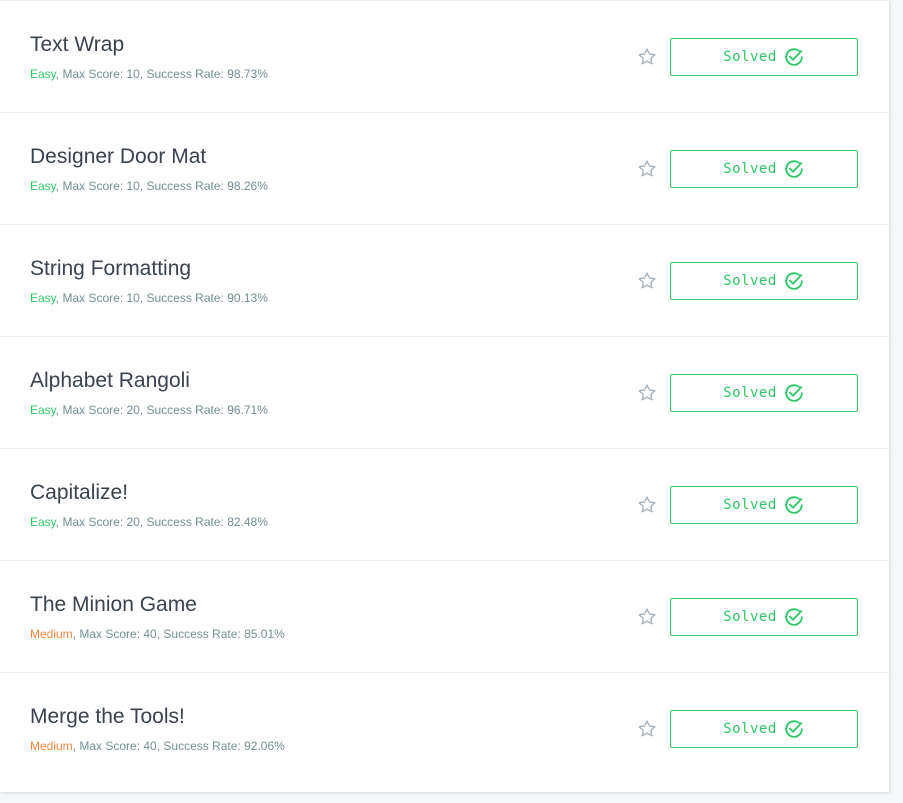 This screenshot has height=803, width=903. I want to click on challenge-title: Alphabet Rangoli, so click(110, 381).